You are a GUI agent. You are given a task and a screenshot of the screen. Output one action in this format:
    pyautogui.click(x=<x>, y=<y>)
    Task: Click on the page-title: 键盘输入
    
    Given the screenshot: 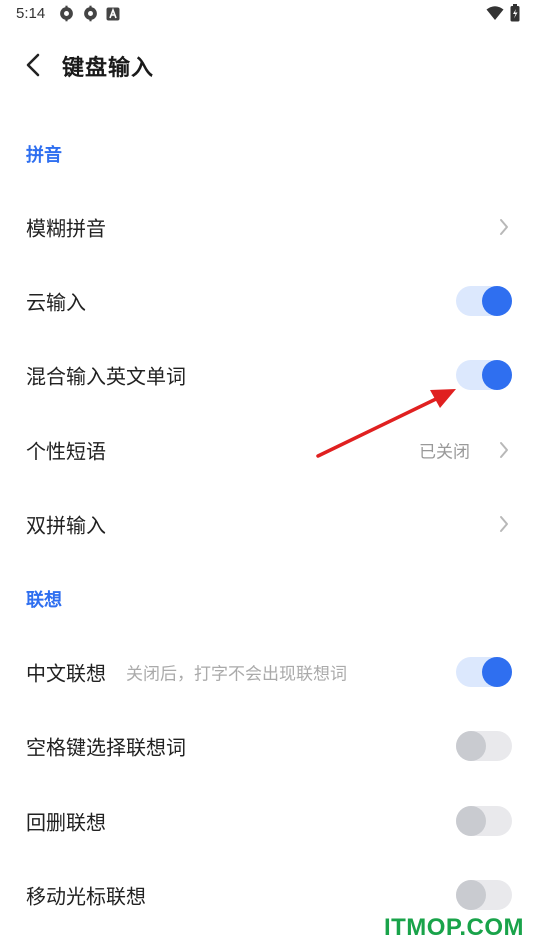 What is the action you would take?
    pyautogui.click(x=108, y=68)
    